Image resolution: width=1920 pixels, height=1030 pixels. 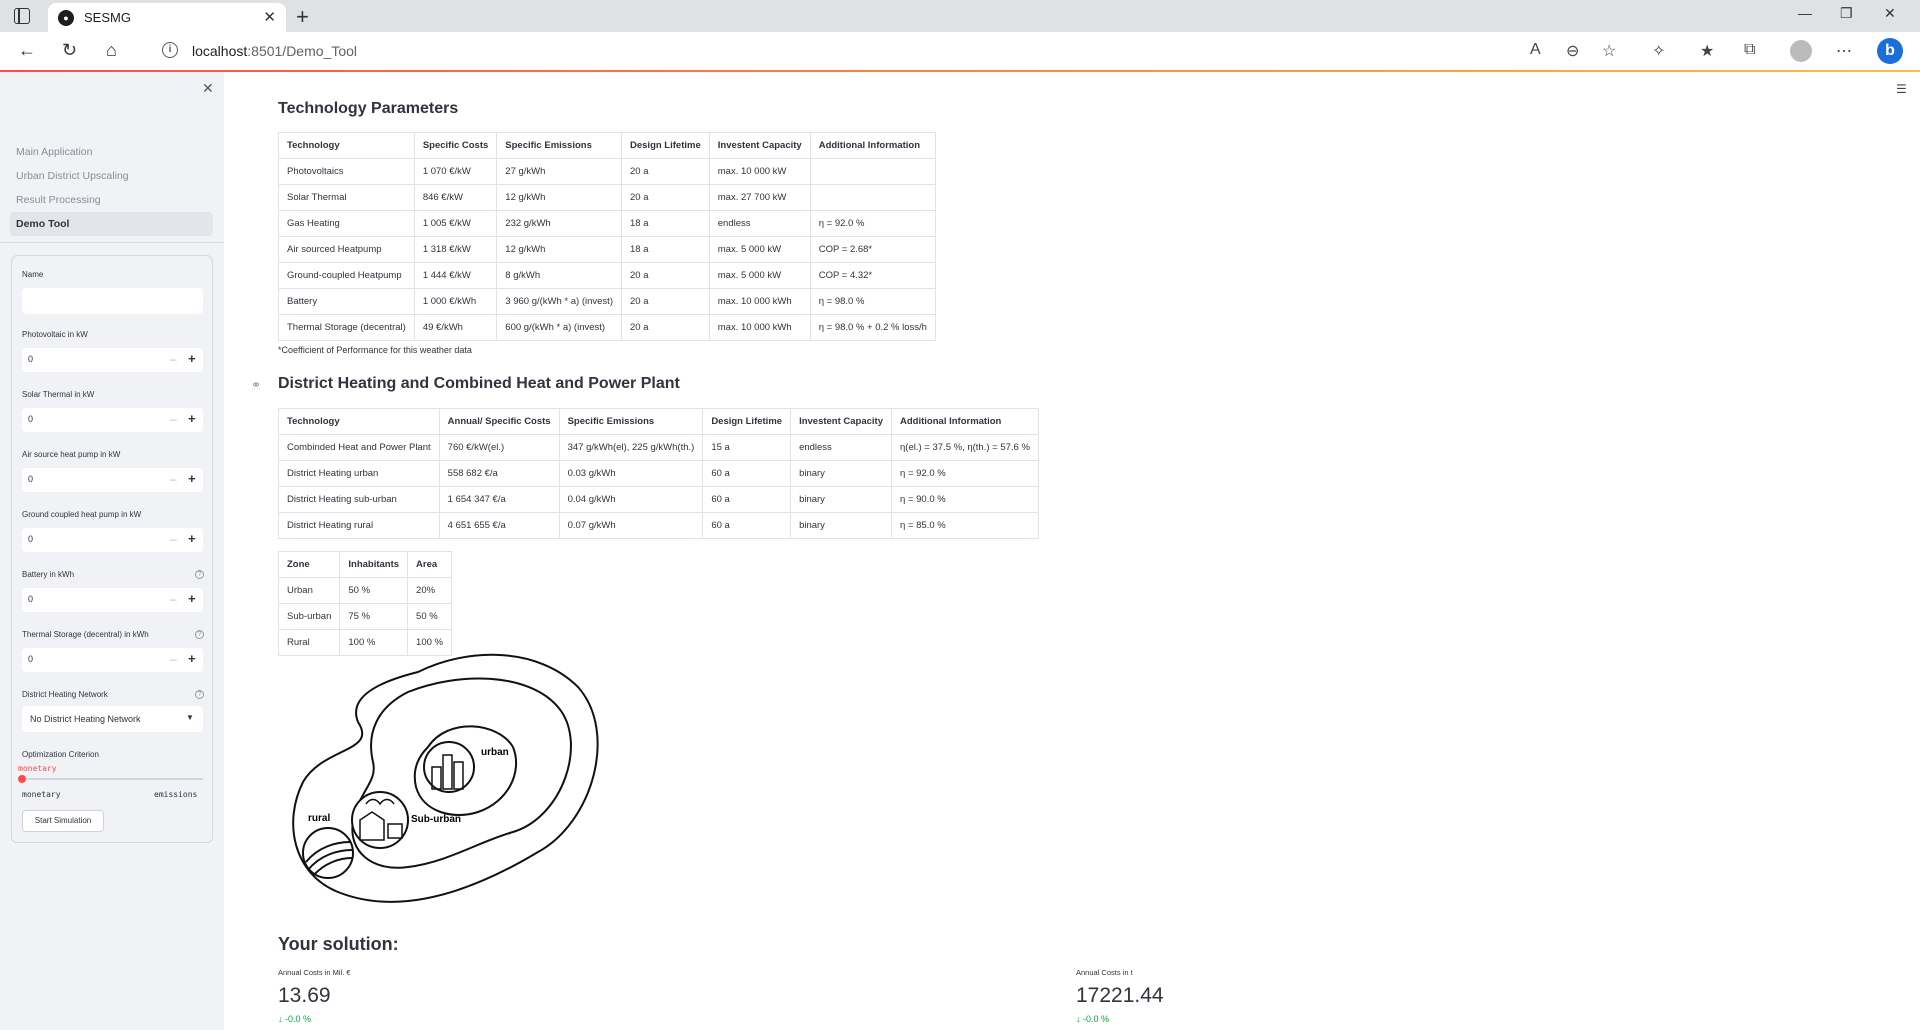 What do you see at coordinates (314, 972) in the screenshot?
I see `metric-costs-label: Annual Costs in Mil. €` at bounding box center [314, 972].